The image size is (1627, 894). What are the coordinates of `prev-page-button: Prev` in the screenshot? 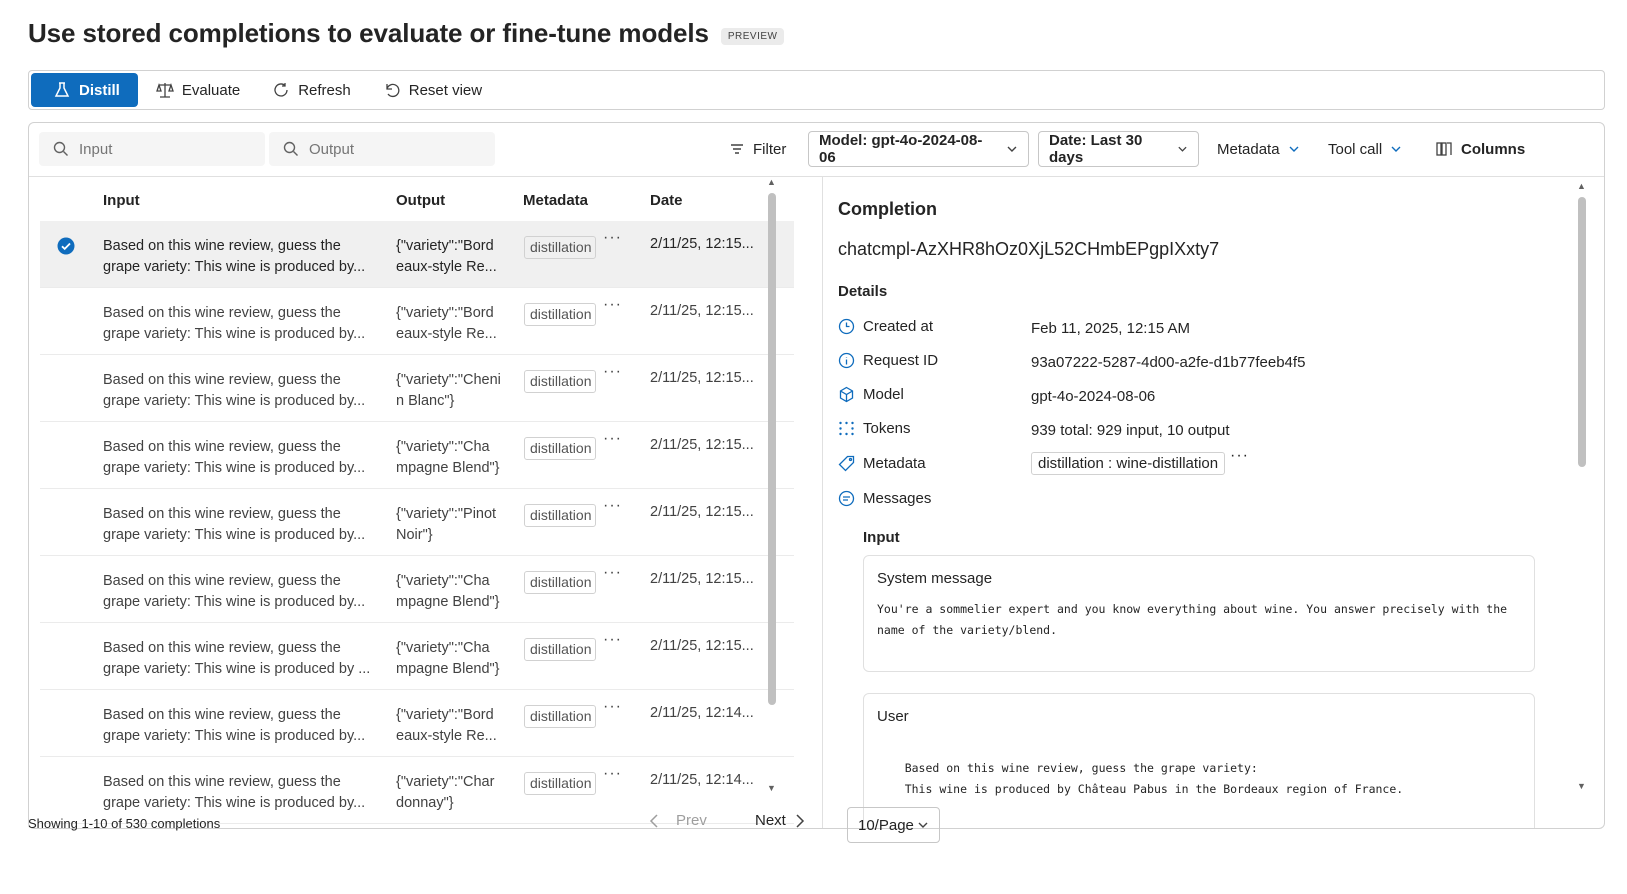 It's located at (677, 820).